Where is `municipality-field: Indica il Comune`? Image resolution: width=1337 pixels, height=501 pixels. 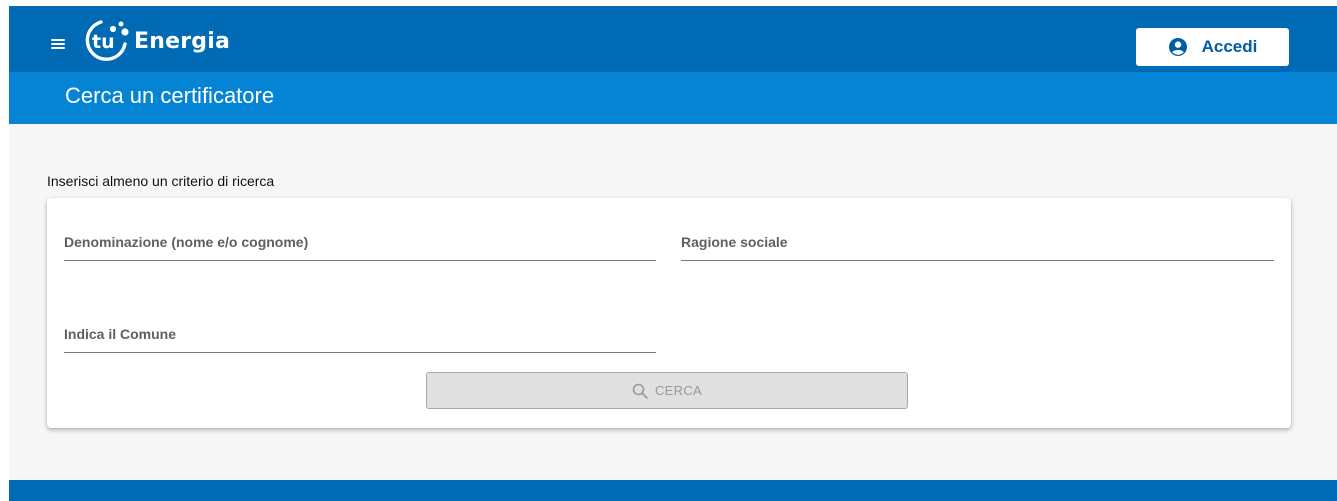 municipality-field: Indica il Comune is located at coordinates (360, 335).